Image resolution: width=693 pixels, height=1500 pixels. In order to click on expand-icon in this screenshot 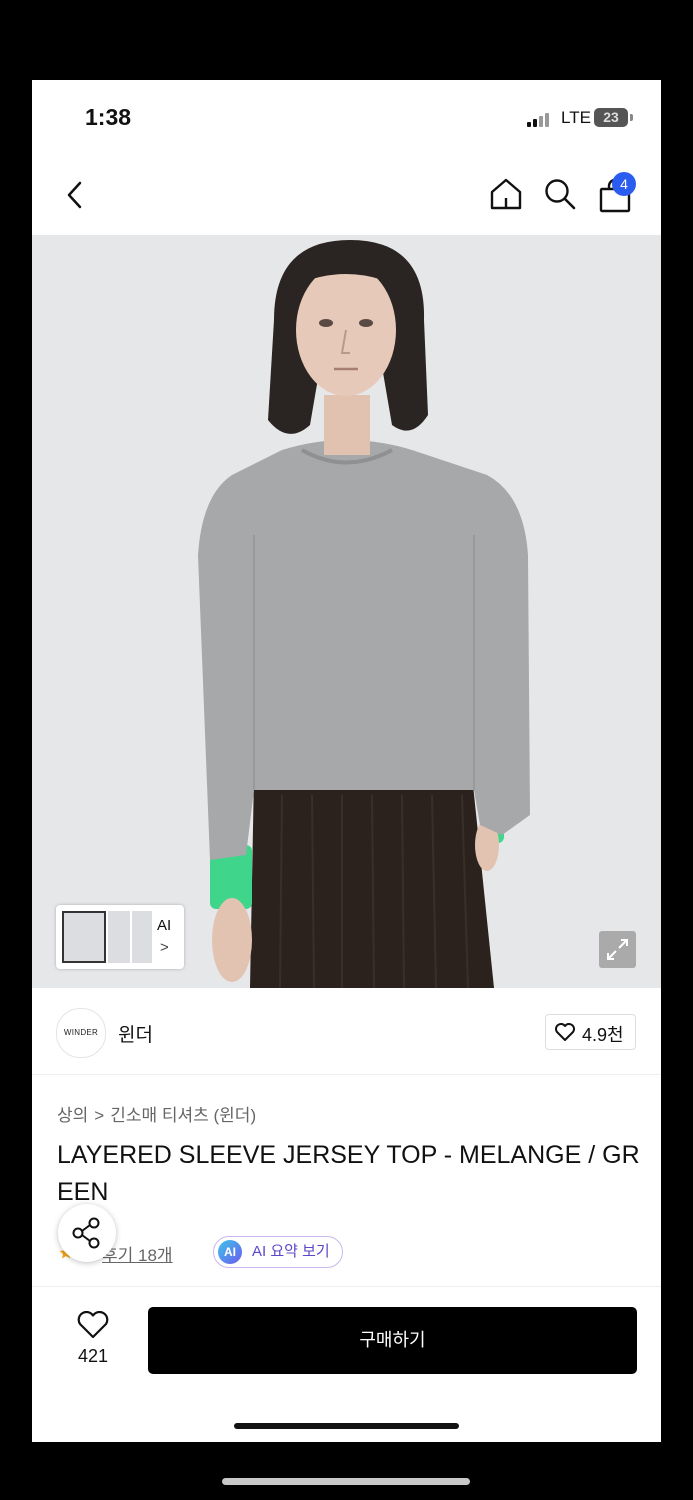, I will do `click(617, 949)`.